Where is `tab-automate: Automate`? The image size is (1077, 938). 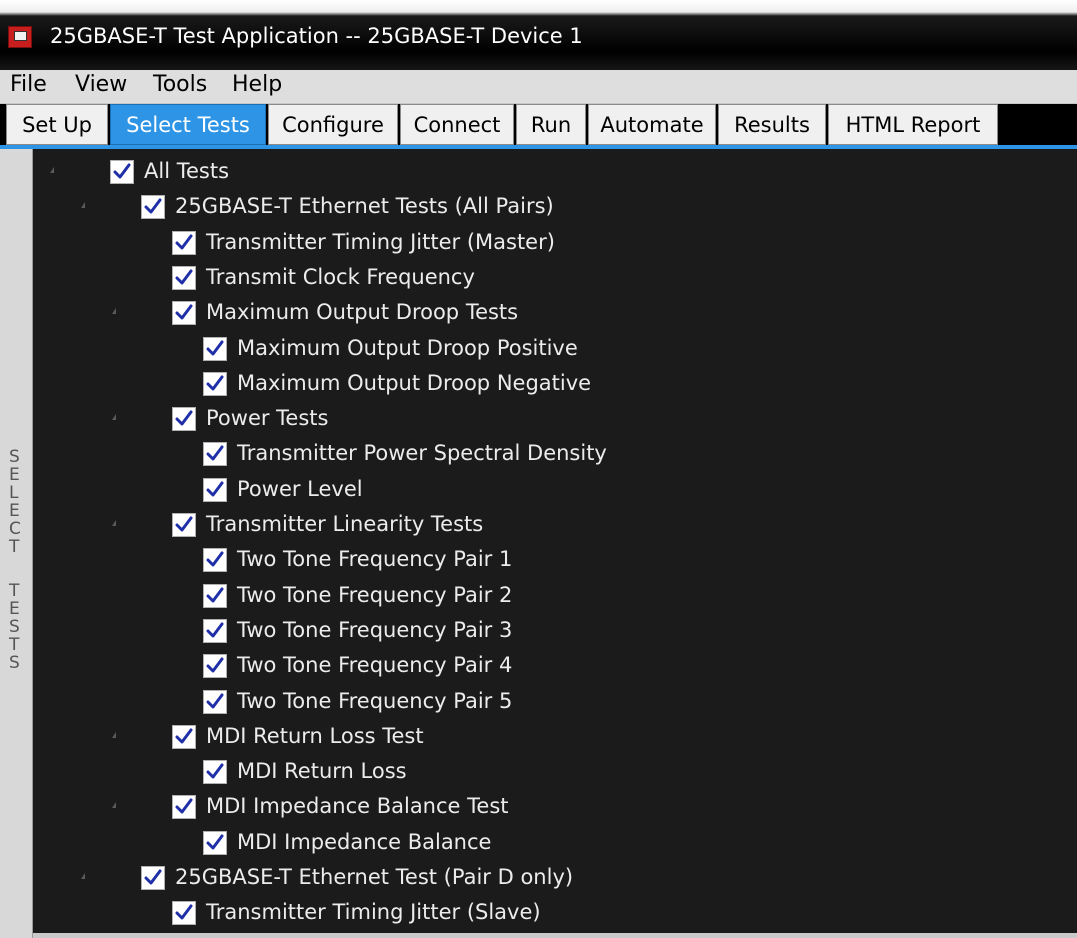
tab-automate: Automate is located at coordinates (652, 124).